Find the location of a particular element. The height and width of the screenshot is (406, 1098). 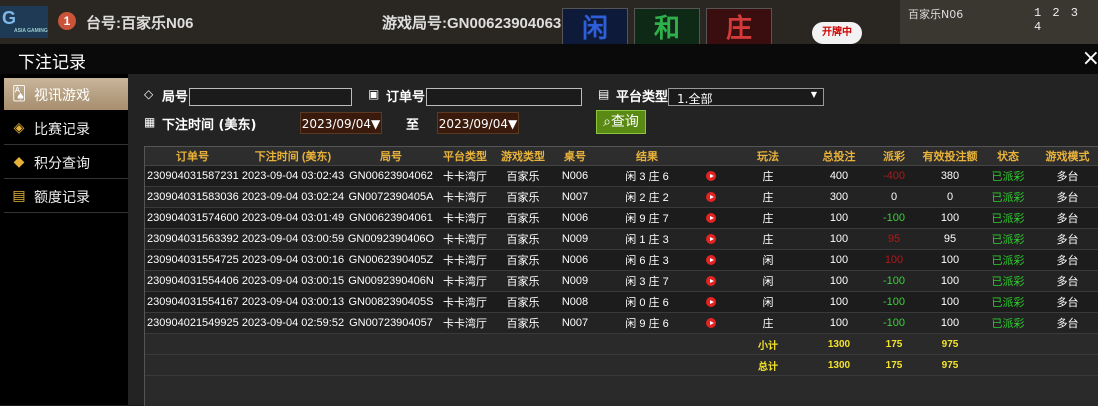

table-cell: 卡卡湾厅 is located at coordinates (465, 176).